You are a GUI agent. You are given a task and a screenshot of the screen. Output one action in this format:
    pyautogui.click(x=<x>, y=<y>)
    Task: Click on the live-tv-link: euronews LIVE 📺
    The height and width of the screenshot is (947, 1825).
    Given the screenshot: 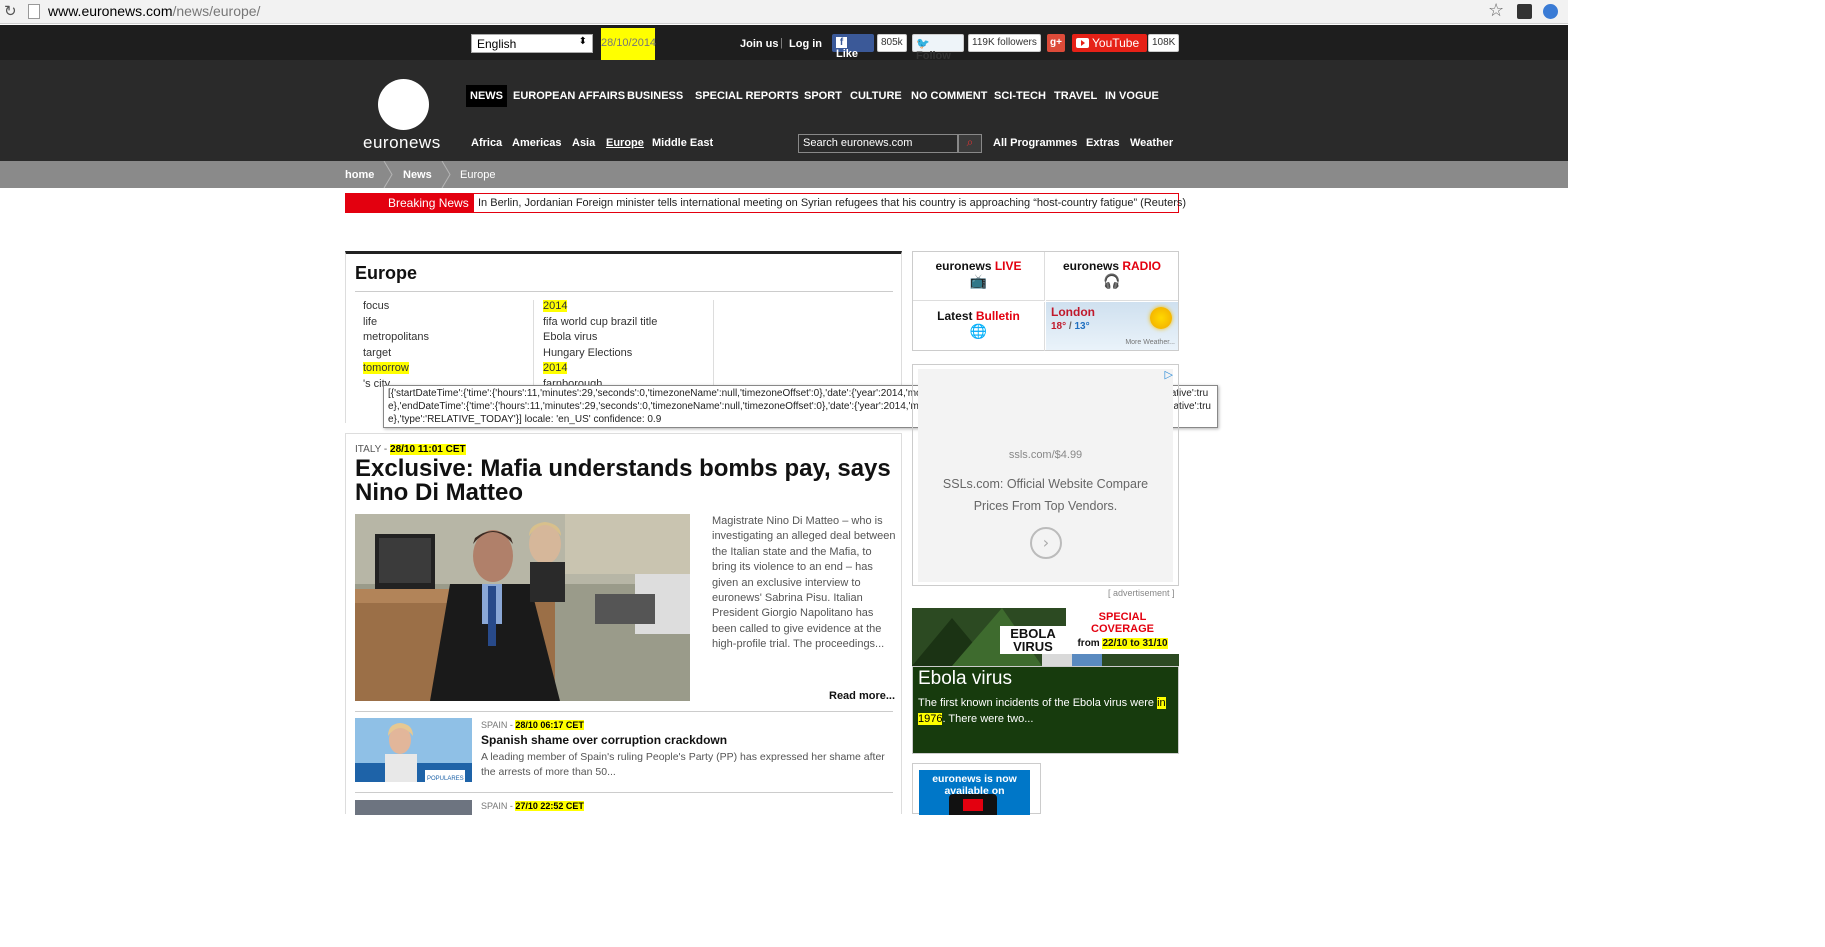 What is the action you would take?
    pyautogui.click(x=979, y=276)
    